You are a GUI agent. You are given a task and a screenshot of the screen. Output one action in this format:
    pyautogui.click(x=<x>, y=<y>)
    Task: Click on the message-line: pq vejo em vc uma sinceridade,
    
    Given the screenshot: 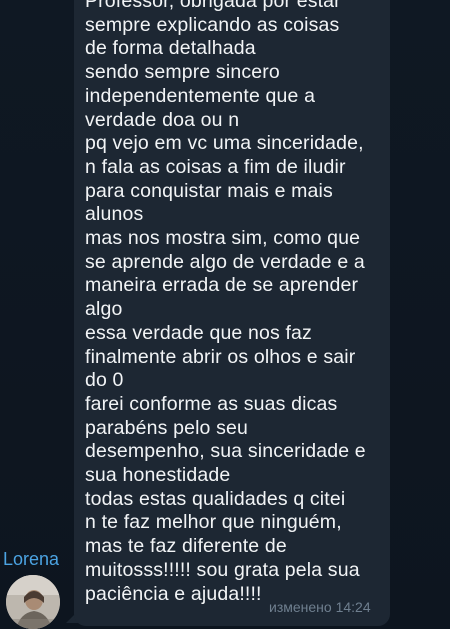 What is the action you would take?
    pyautogui.click(x=224, y=143)
    